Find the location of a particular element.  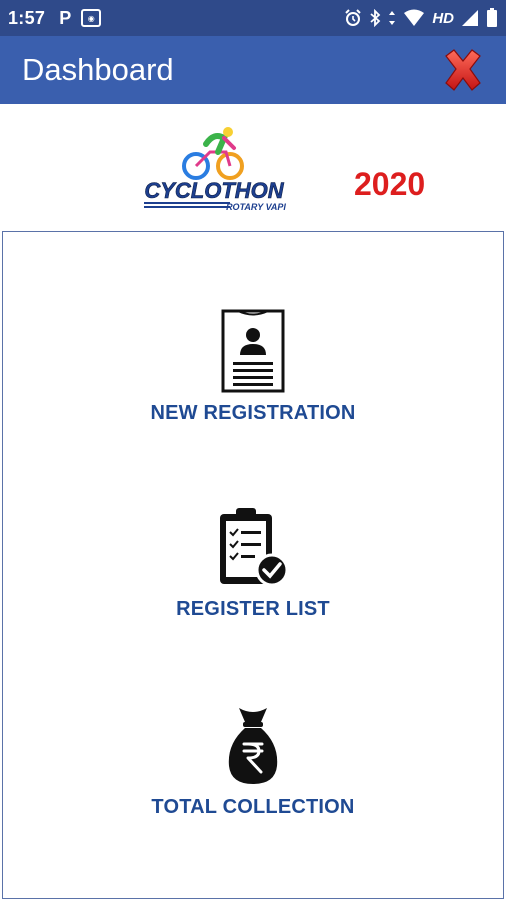

bluetooth-icon is located at coordinates (375, 18).